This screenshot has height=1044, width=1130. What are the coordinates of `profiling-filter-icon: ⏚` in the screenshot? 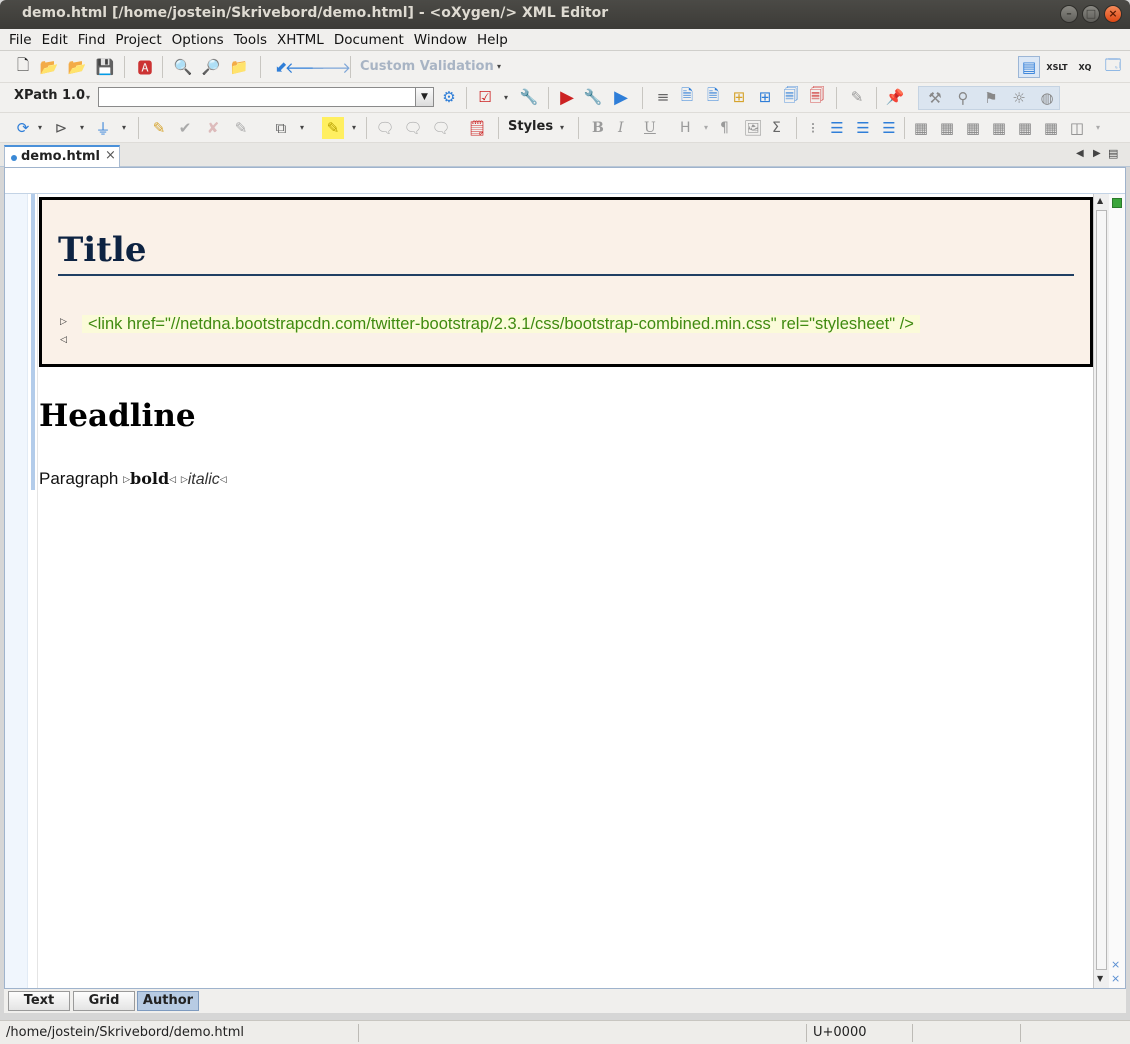 It's located at (103, 128).